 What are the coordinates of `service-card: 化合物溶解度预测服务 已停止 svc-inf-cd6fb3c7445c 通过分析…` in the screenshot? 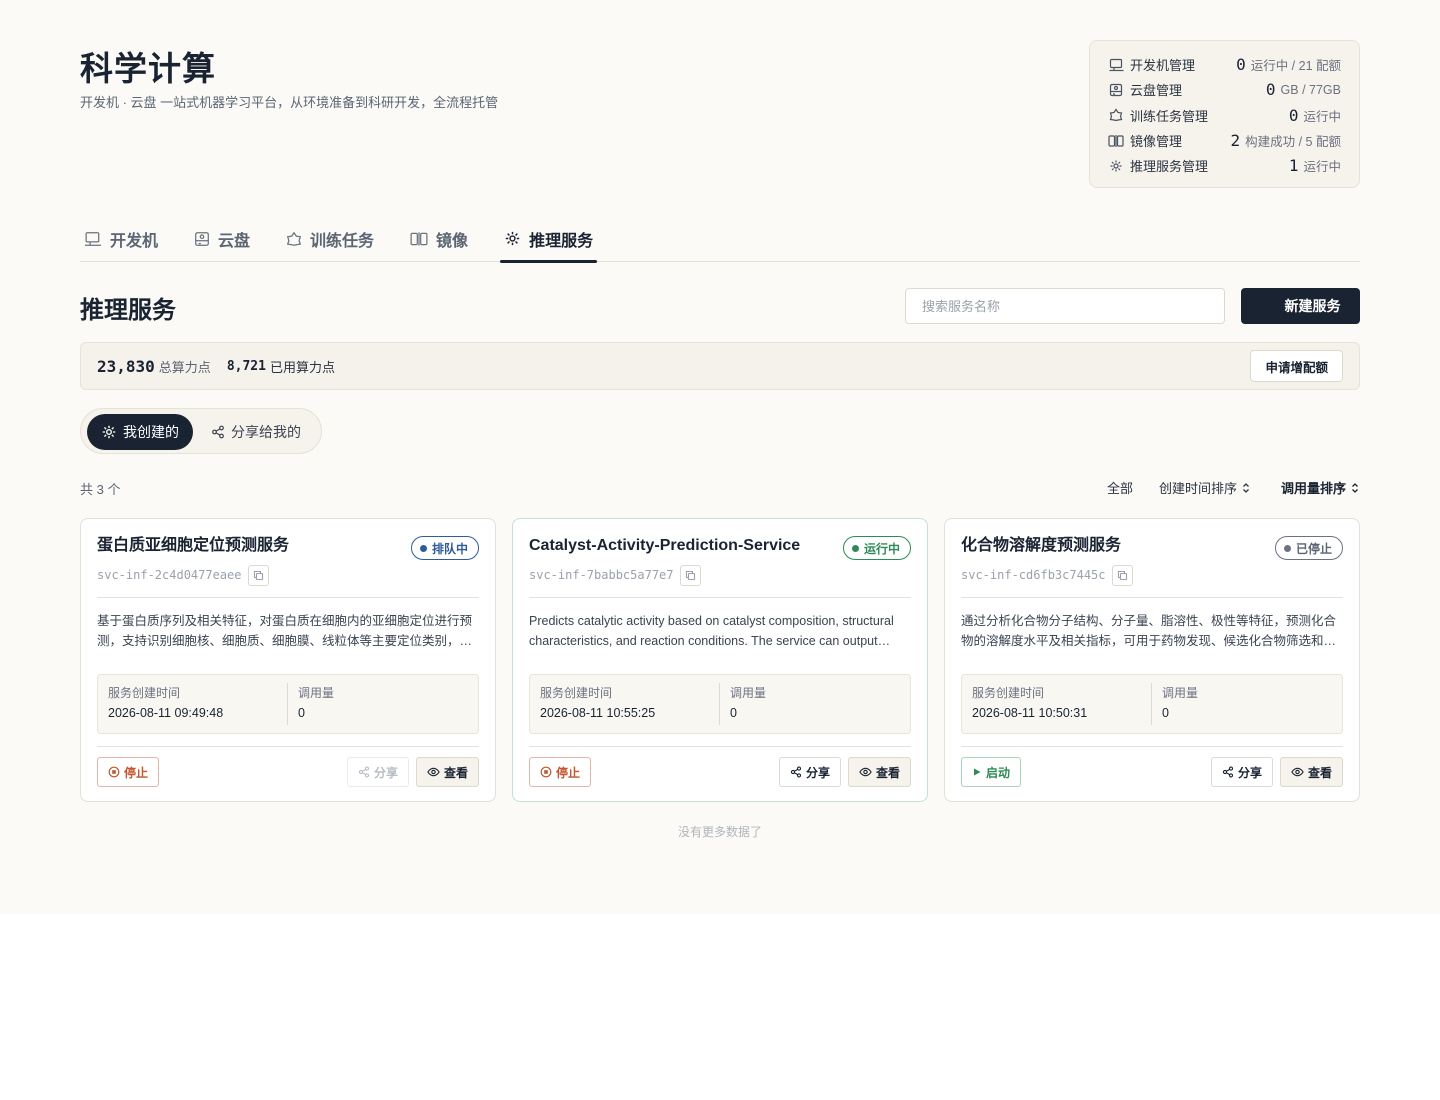 It's located at (1152, 660).